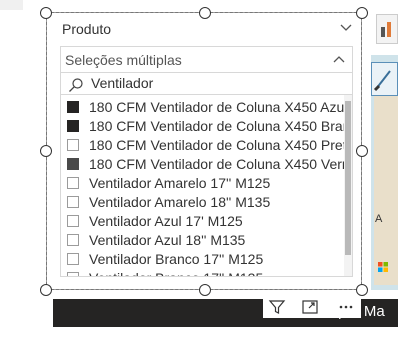  I want to click on scrollbar-thumb, so click(348, 178).